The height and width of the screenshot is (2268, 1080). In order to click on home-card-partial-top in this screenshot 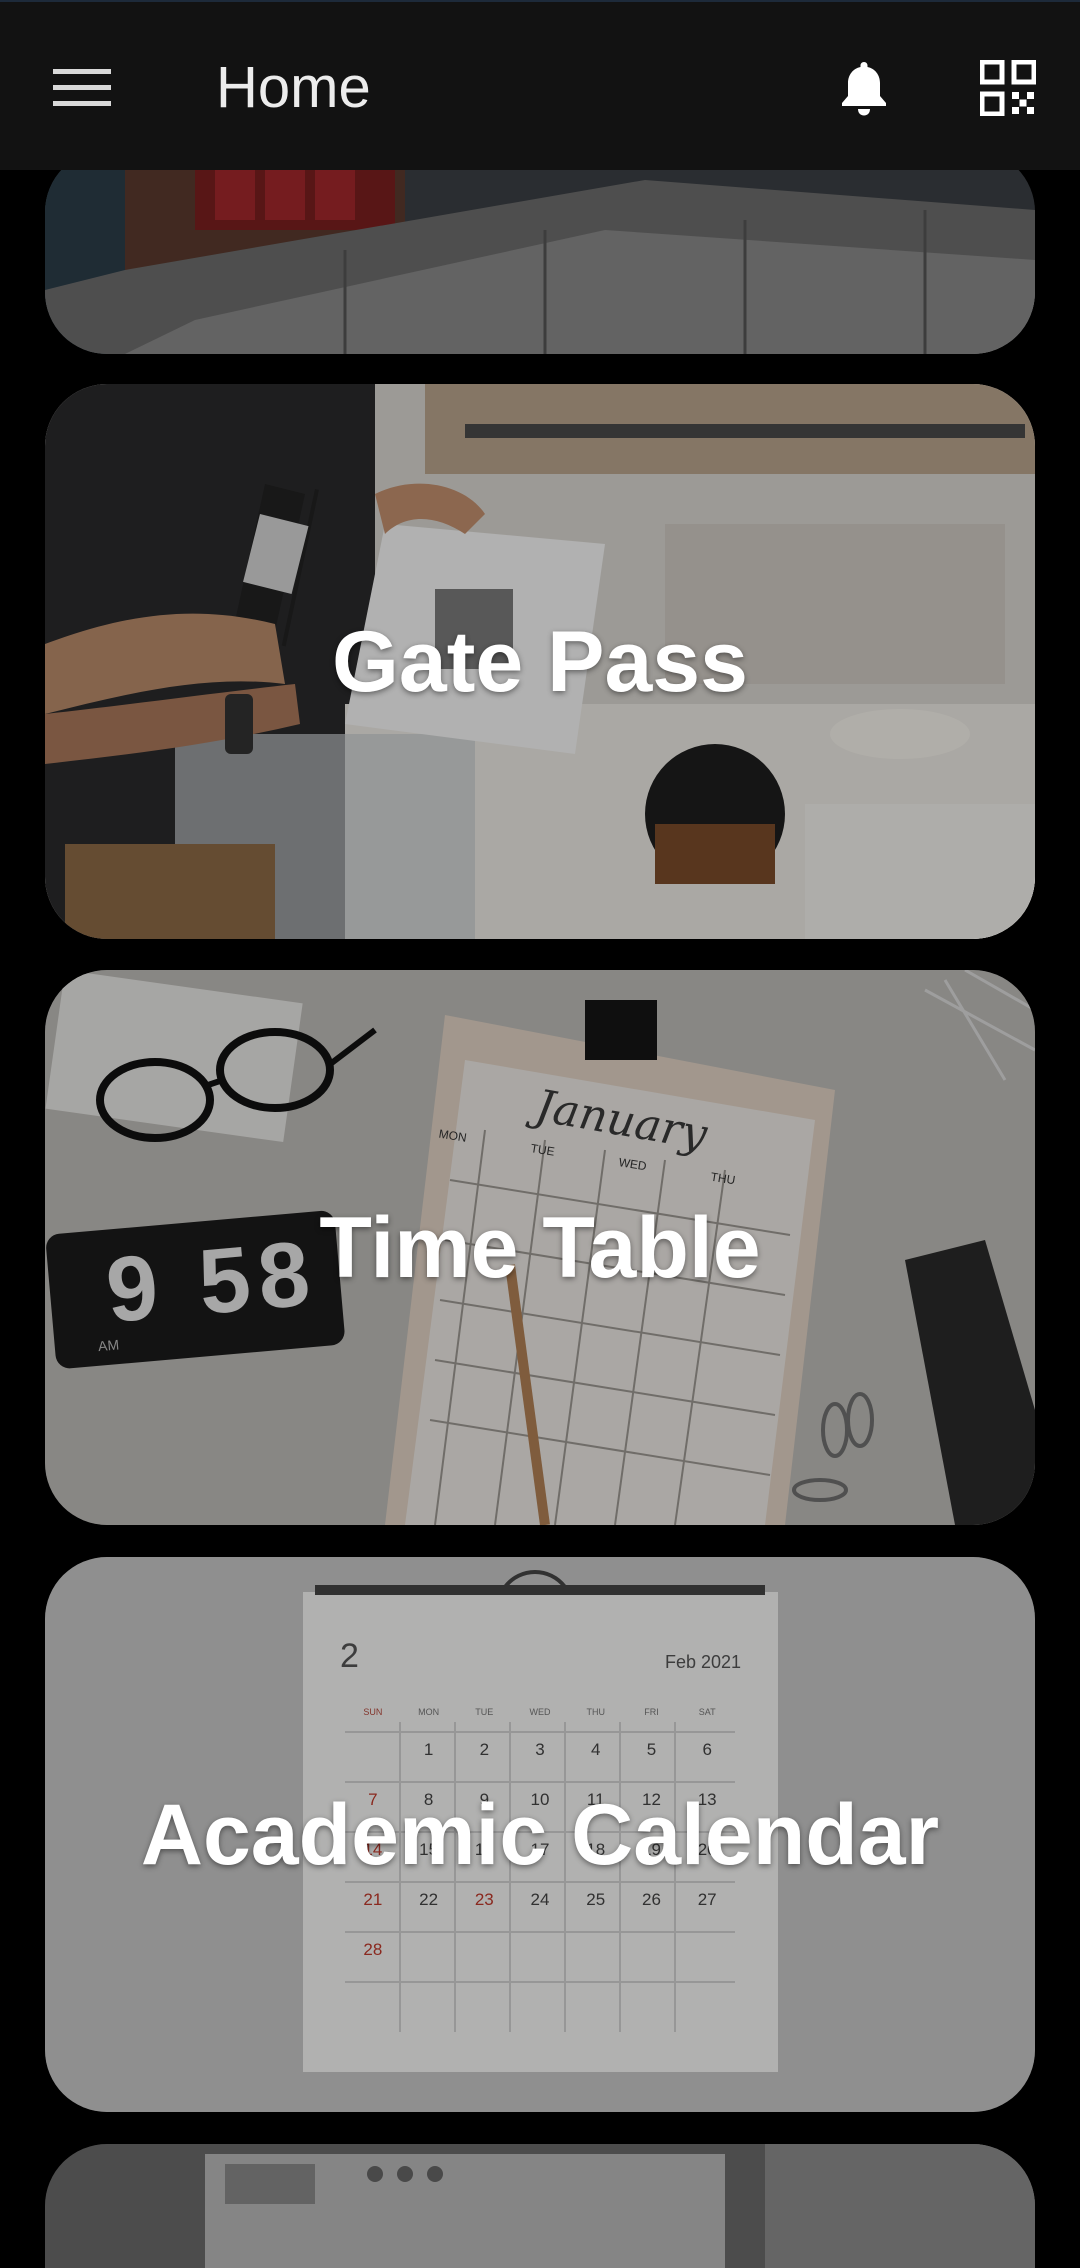, I will do `click(540, 252)`.